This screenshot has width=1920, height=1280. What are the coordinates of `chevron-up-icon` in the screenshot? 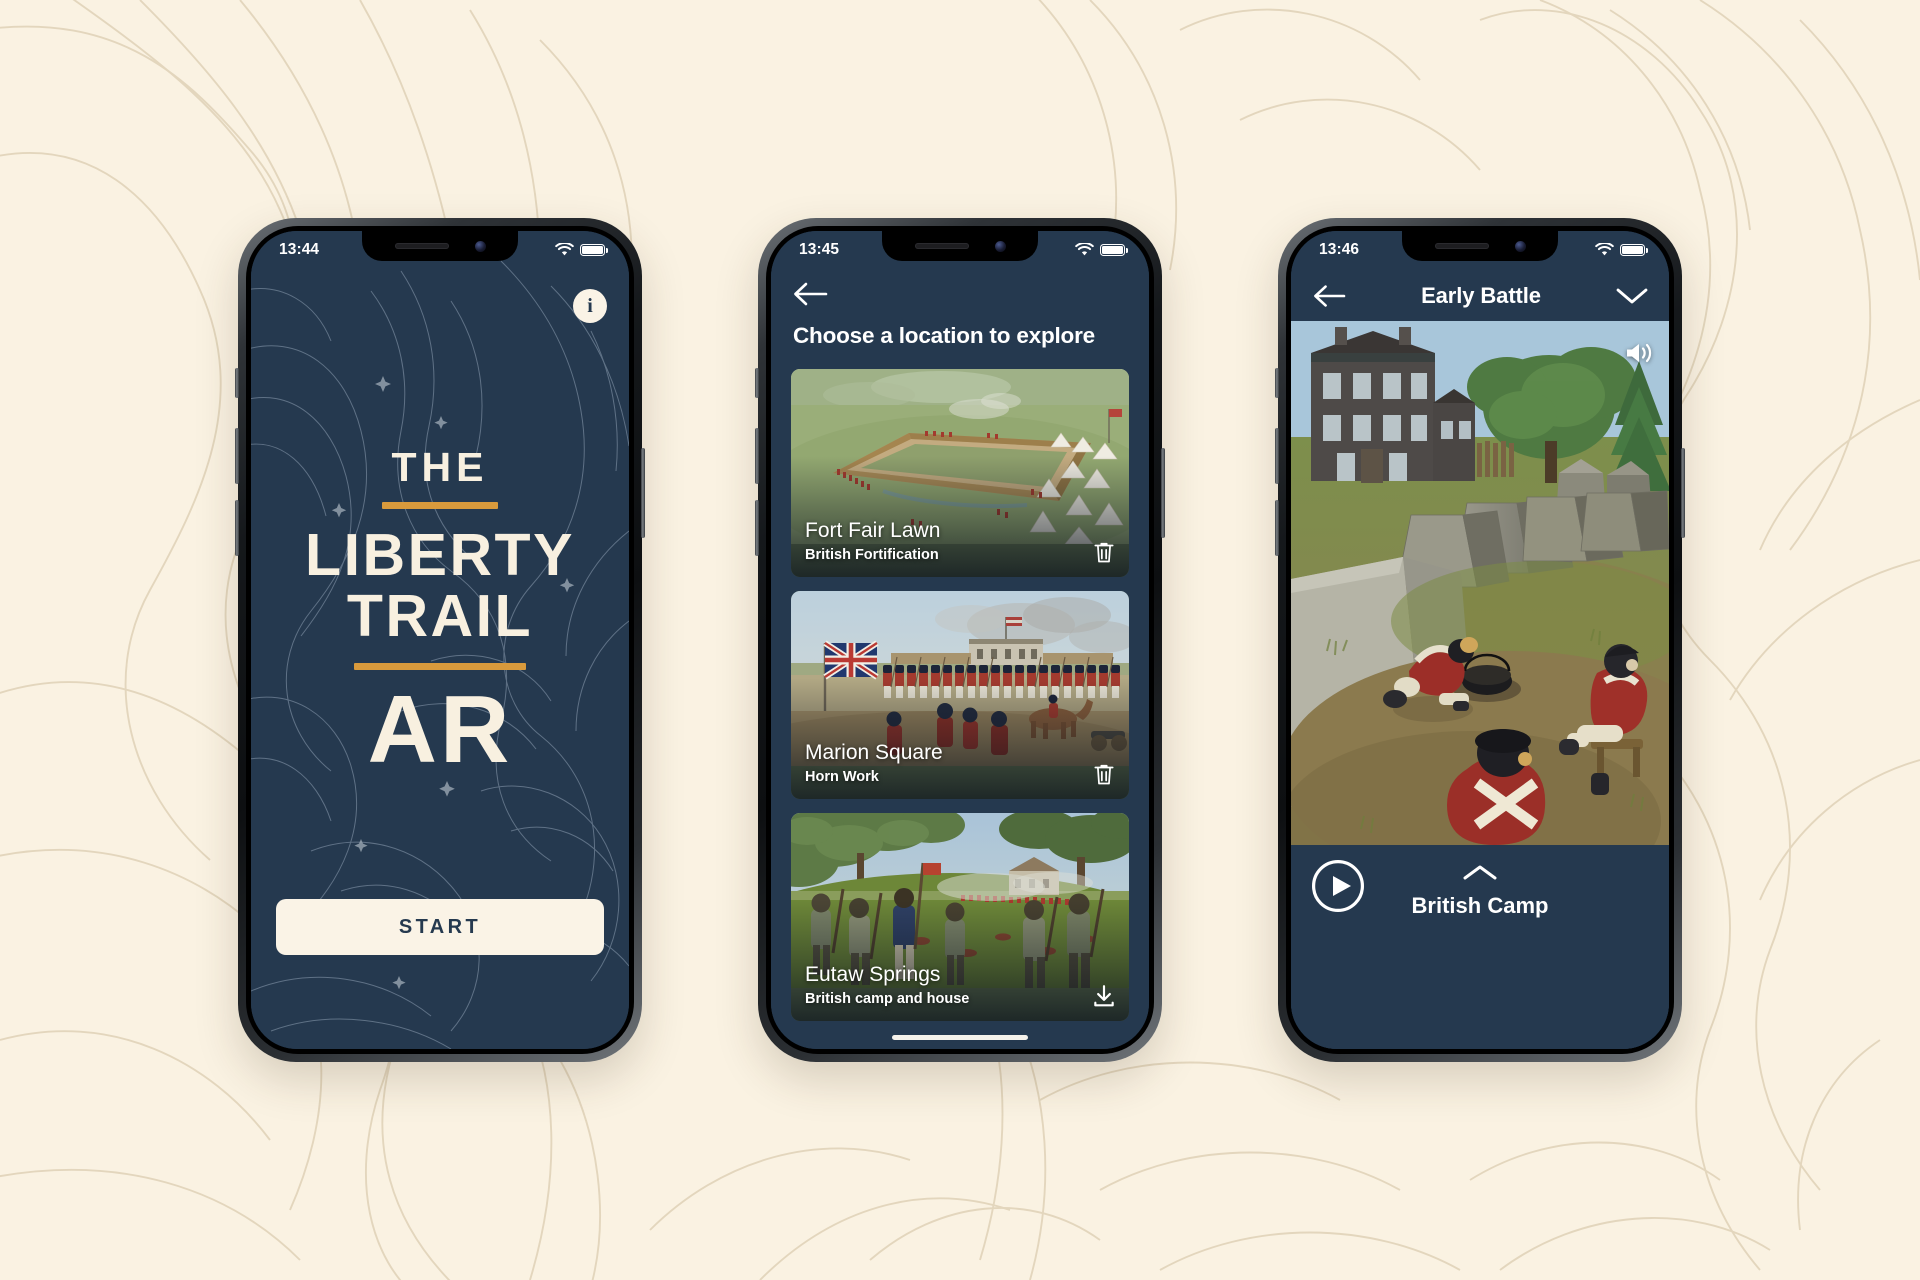 It's located at (1480, 873).